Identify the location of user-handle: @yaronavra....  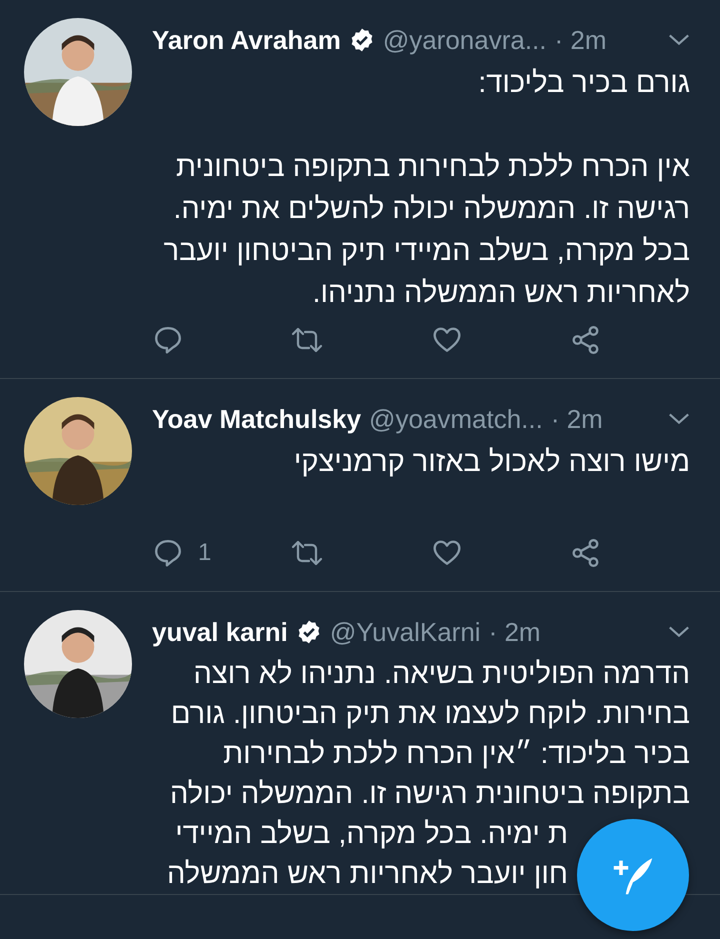
(464, 40).